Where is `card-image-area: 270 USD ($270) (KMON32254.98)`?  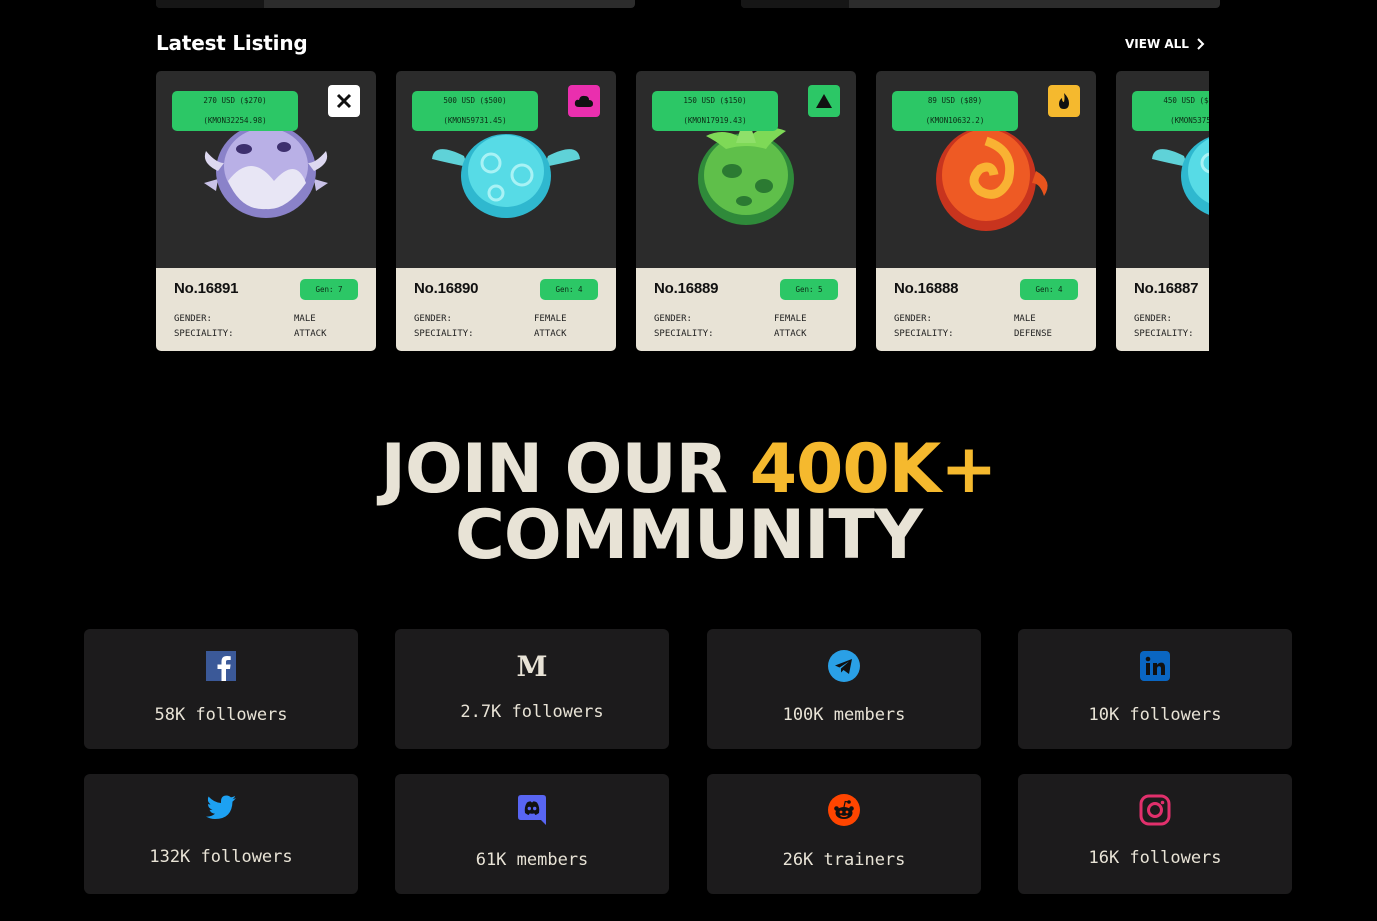 card-image-area: 270 USD ($270) (KMON32254.98) is located at coordinates (266, 169).